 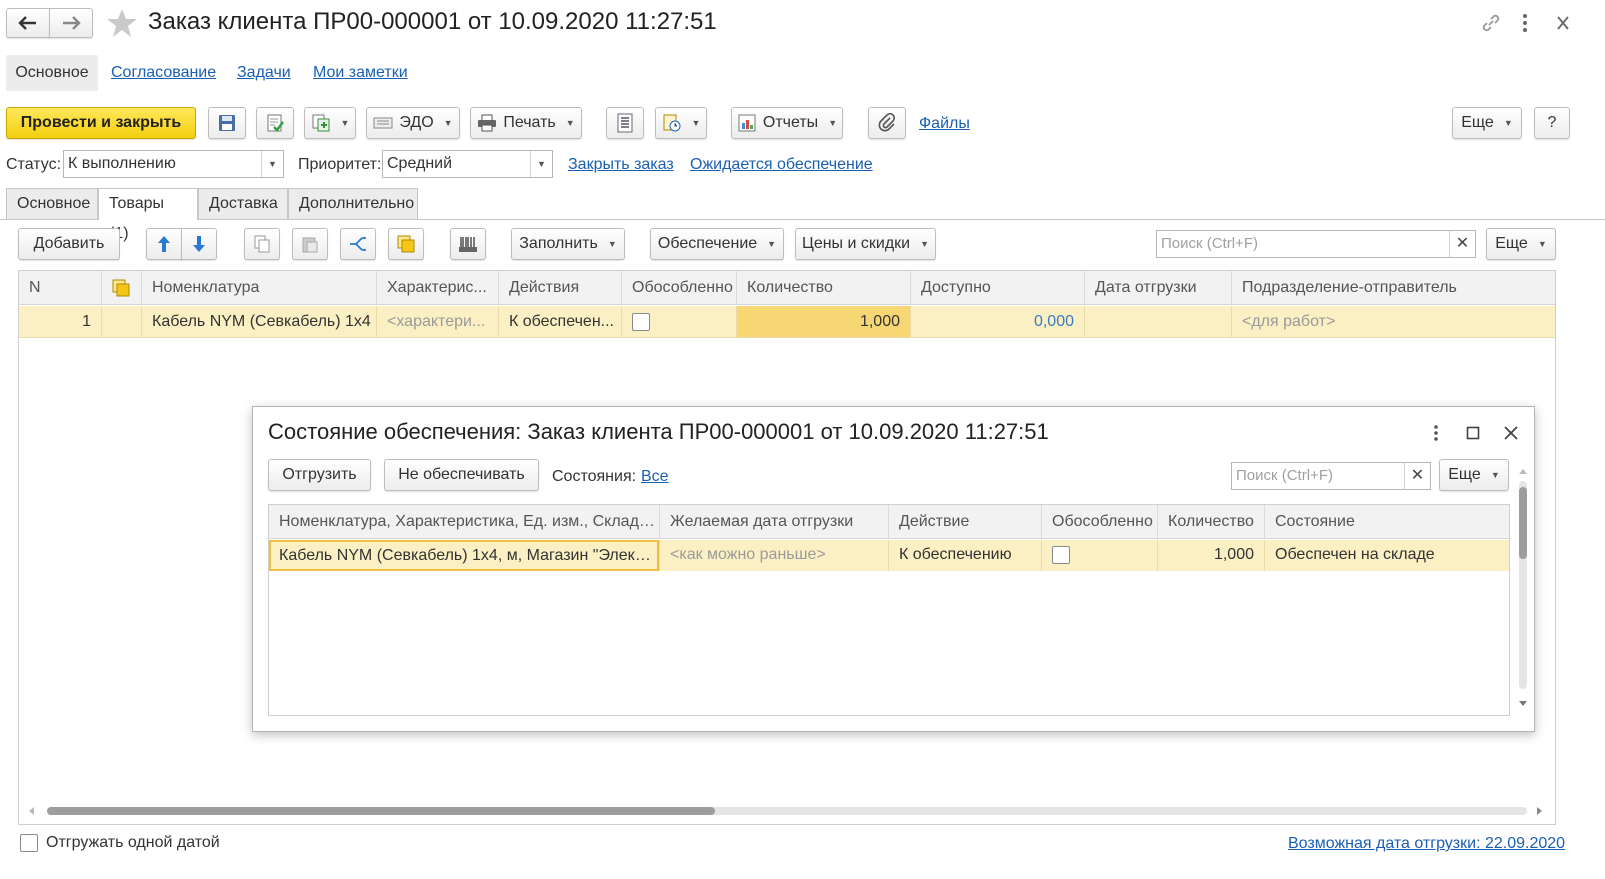 I want to click on goods-search-input: Поиск (Ctrl+F) ✕, so click(x=1316, y=244).